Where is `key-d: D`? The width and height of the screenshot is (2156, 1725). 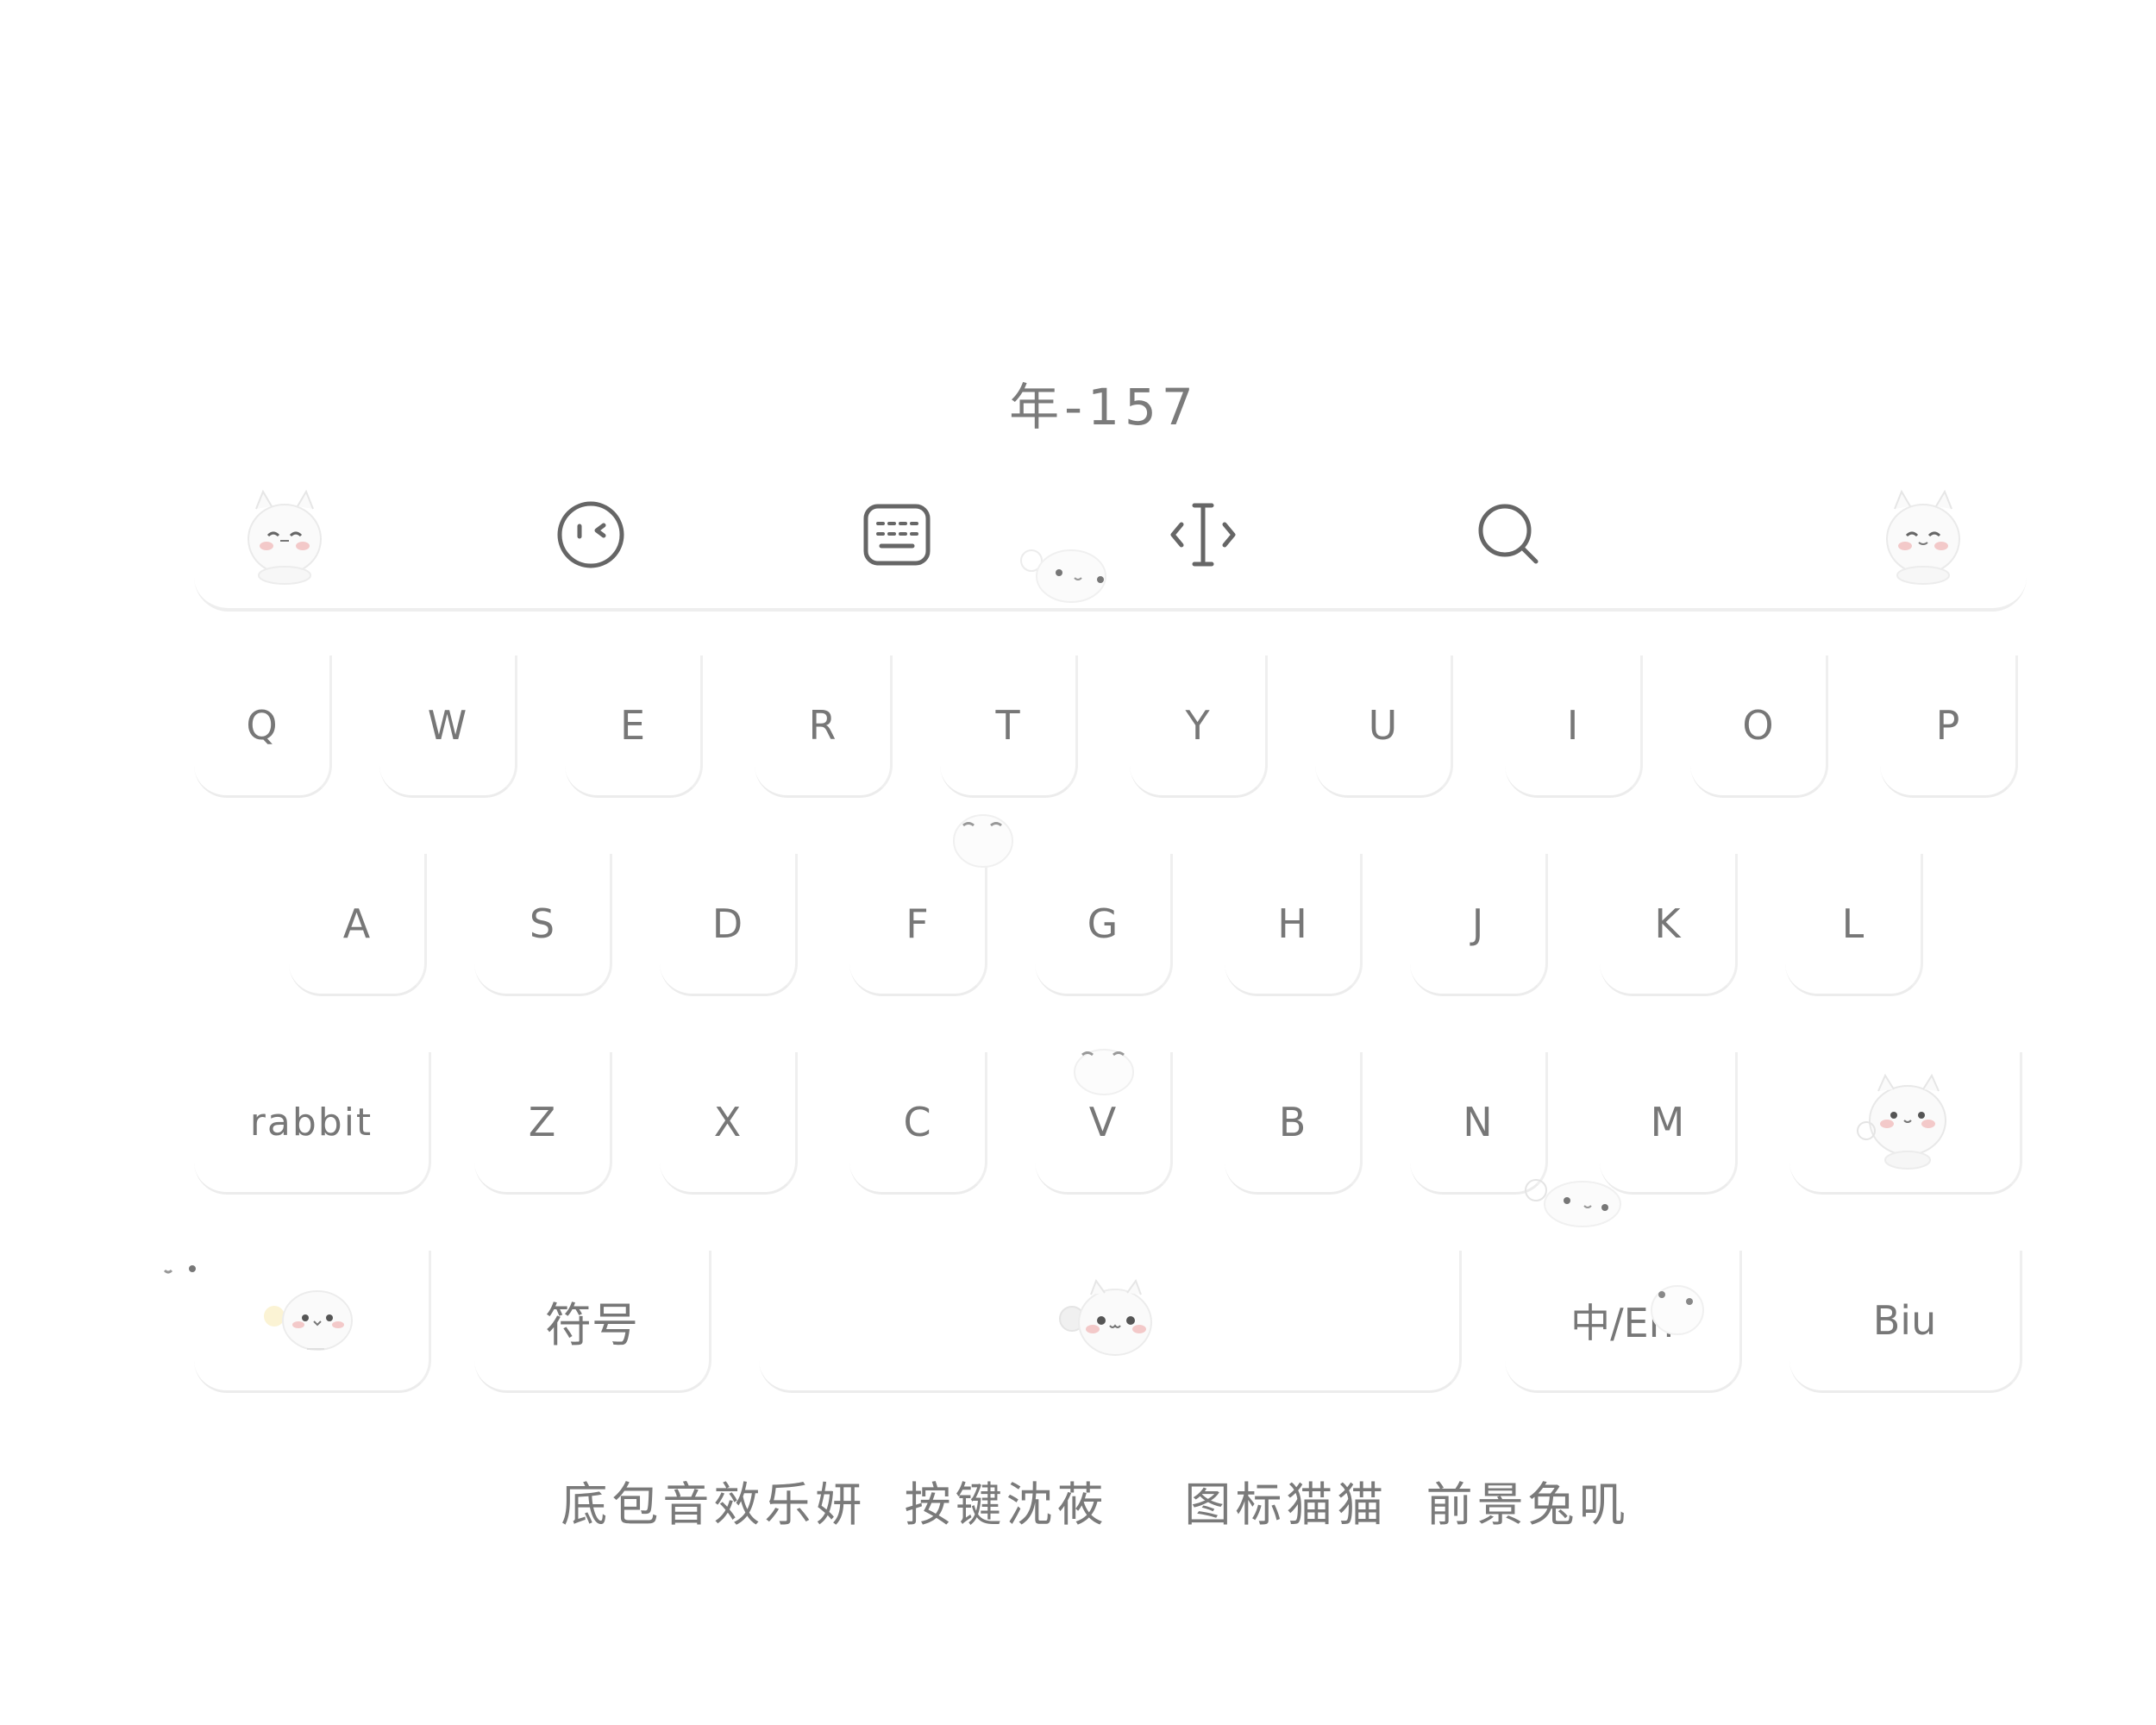
key-d: D is located at coordinates (729, 925).